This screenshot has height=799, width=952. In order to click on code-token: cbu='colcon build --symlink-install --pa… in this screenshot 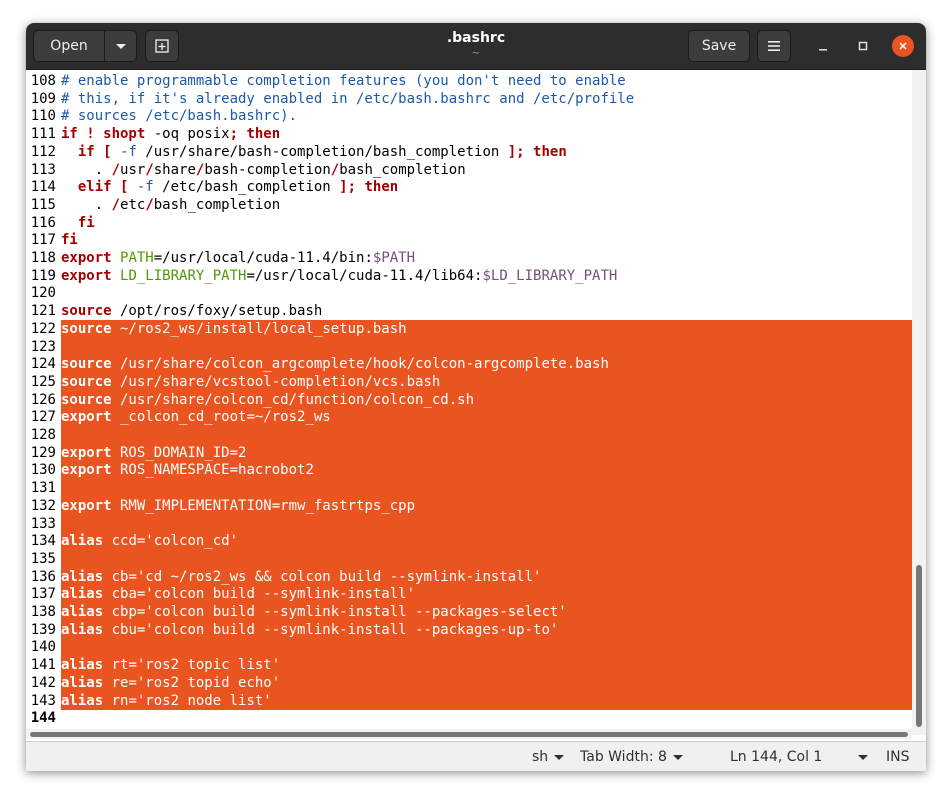, I will do `click(331, 629)`.